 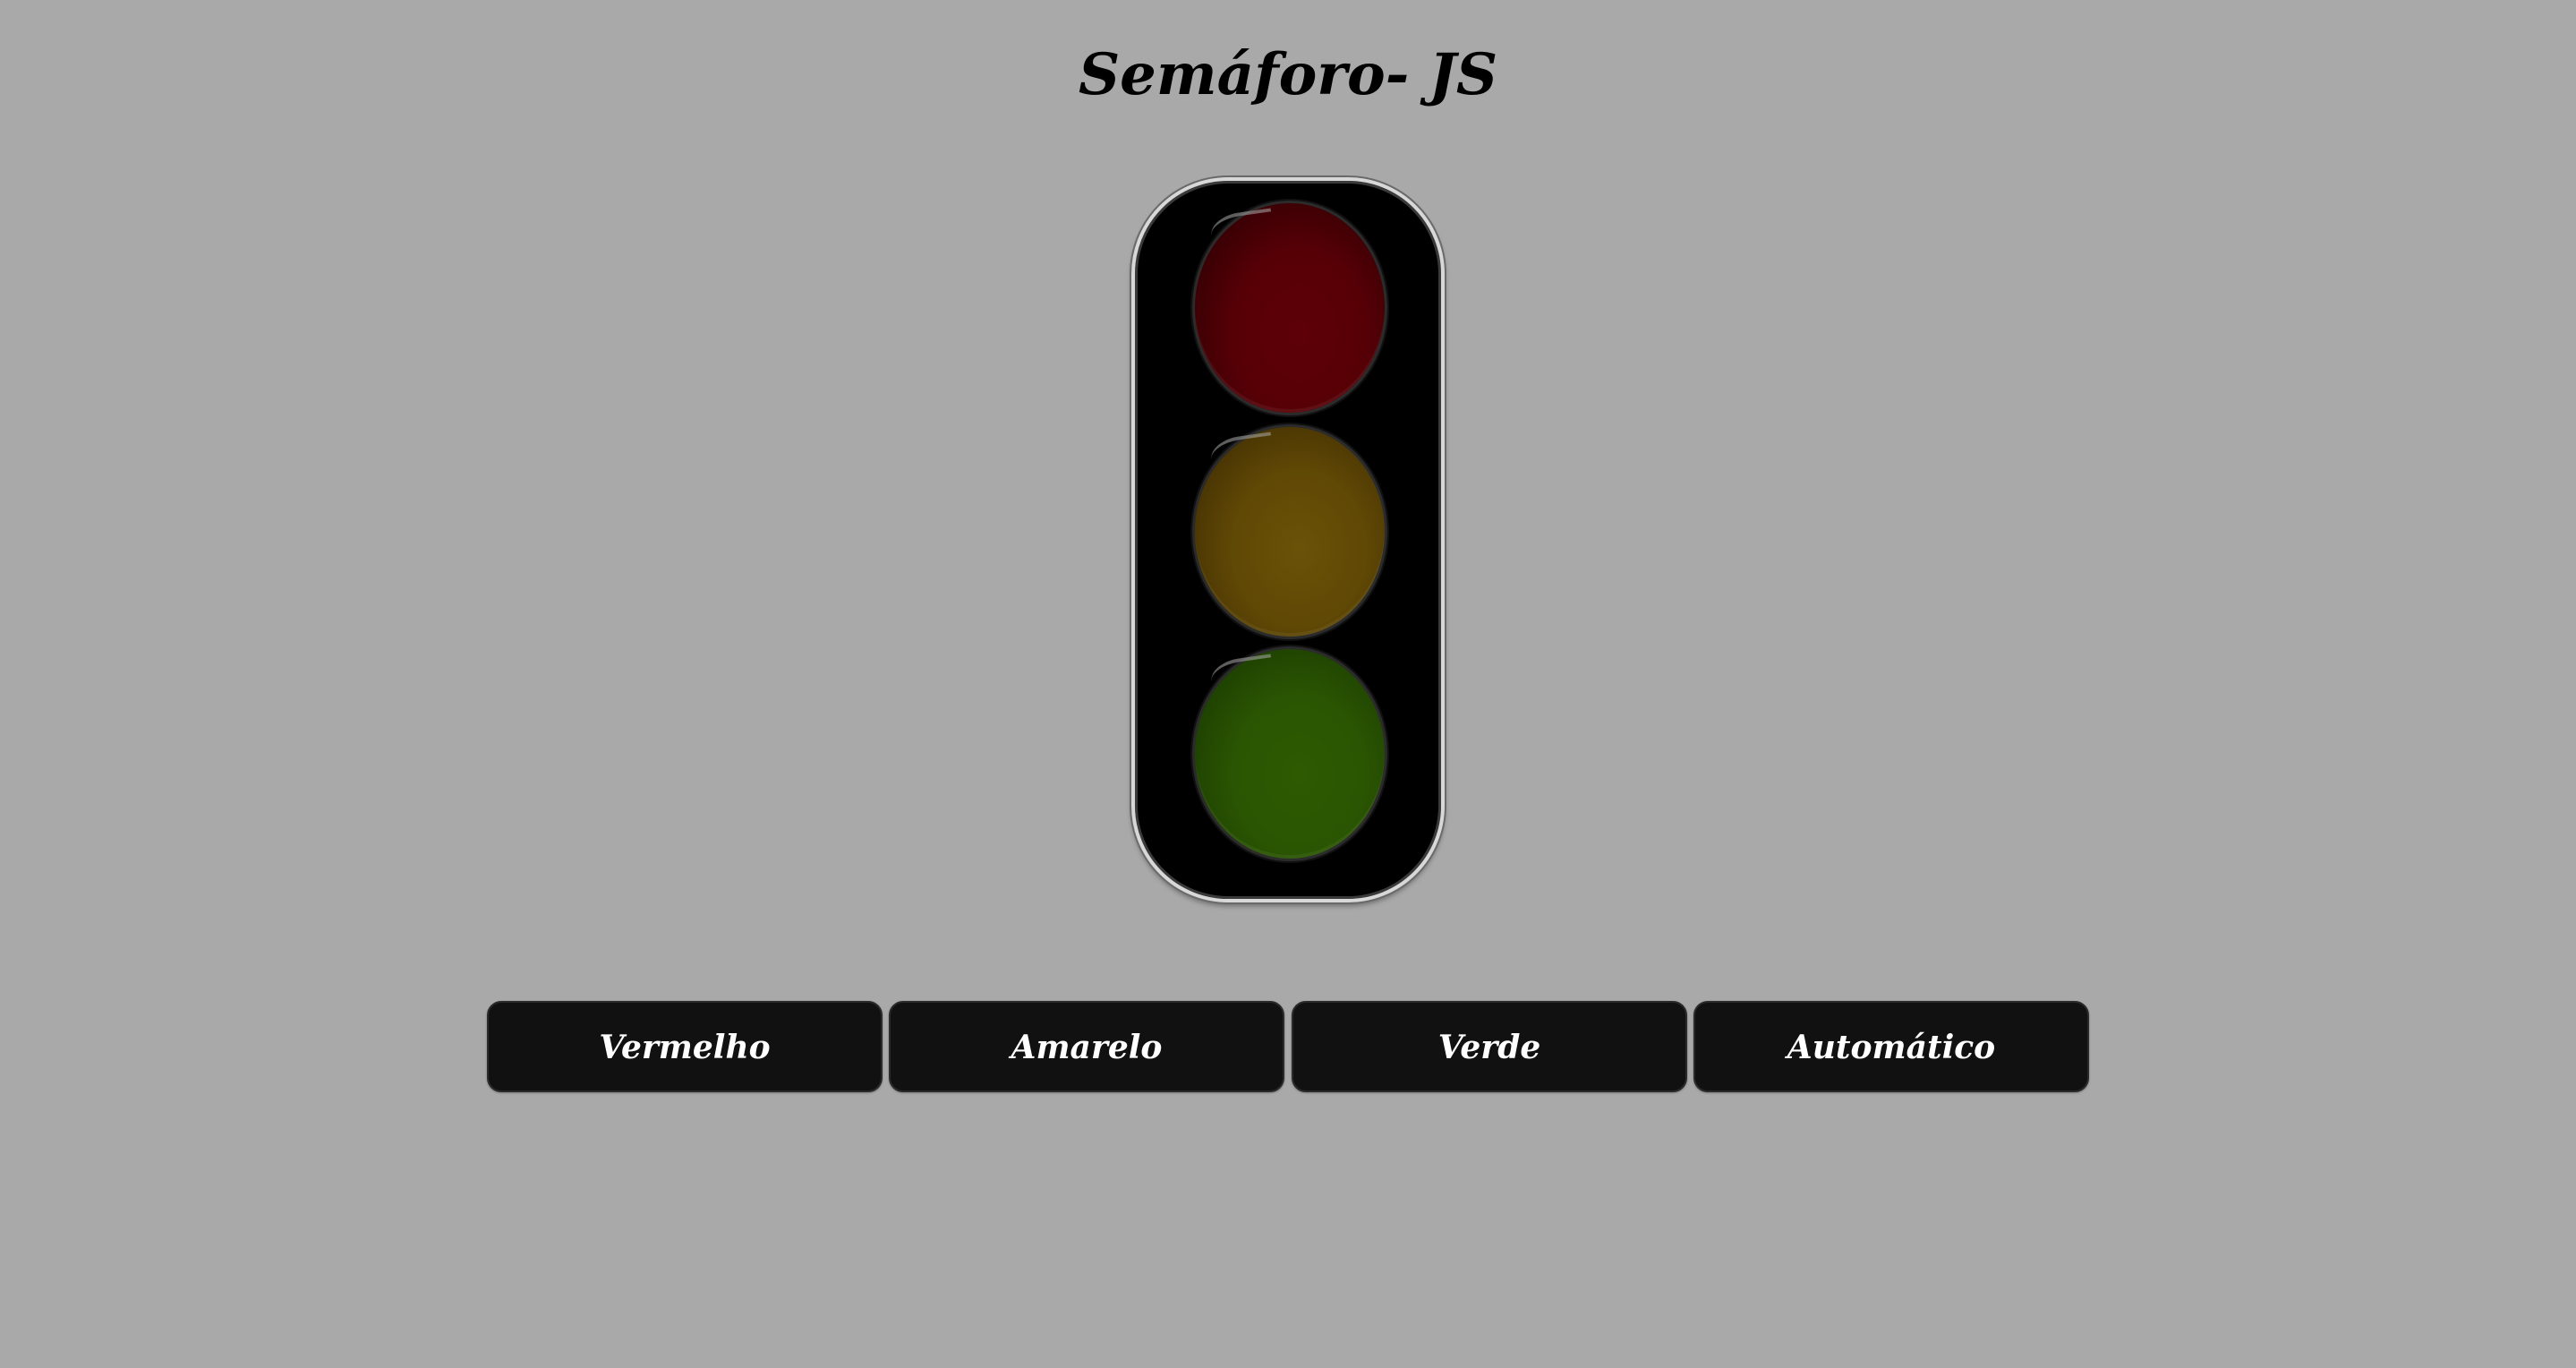 I want to click on yellow-button: Amarelo, so click(x=1086, y=1046).